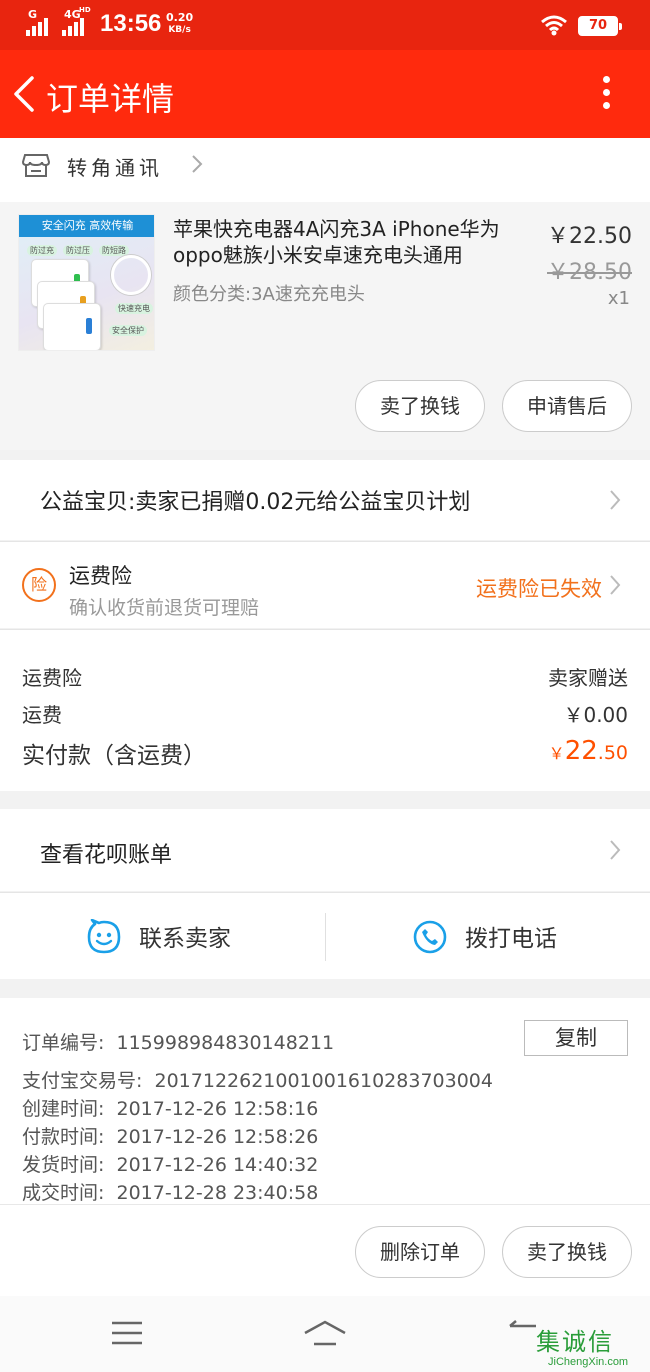 The image size is (650, 1372). I want to click on network-speed: 0.20 KB/s, so click(179, 24).